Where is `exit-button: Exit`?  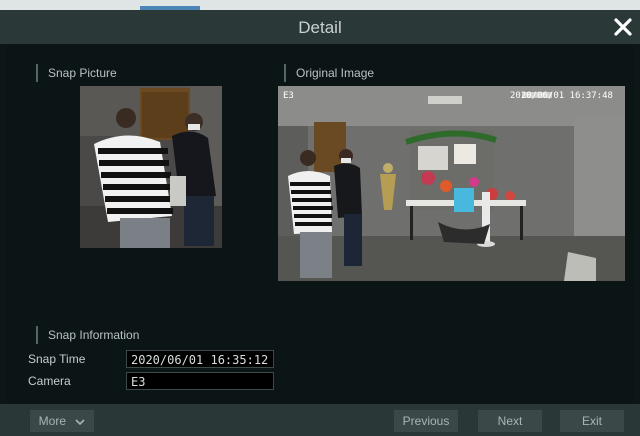 exit-button: Exit is located at coordinates (592, 421).